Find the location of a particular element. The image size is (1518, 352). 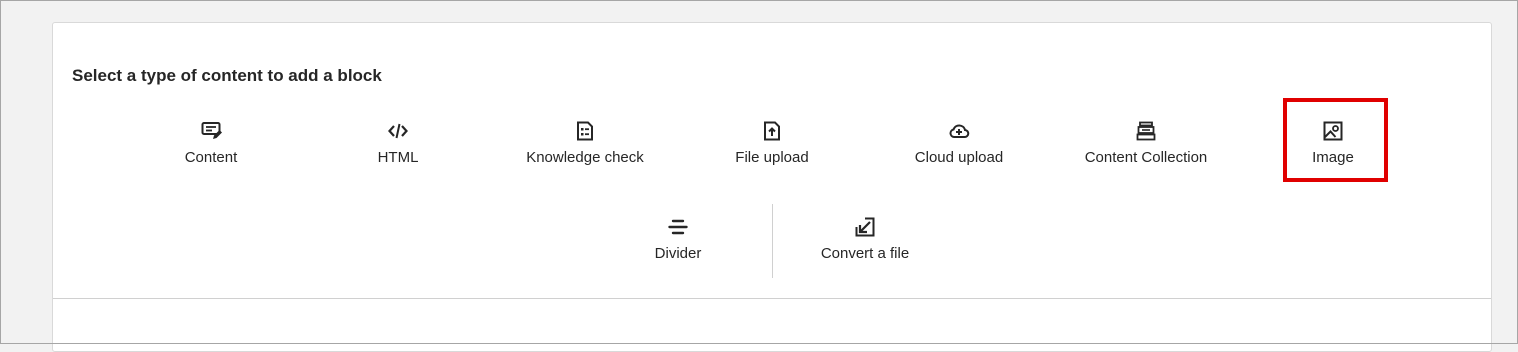

option-label: Knowledge check is located at coordinates (585, 157).